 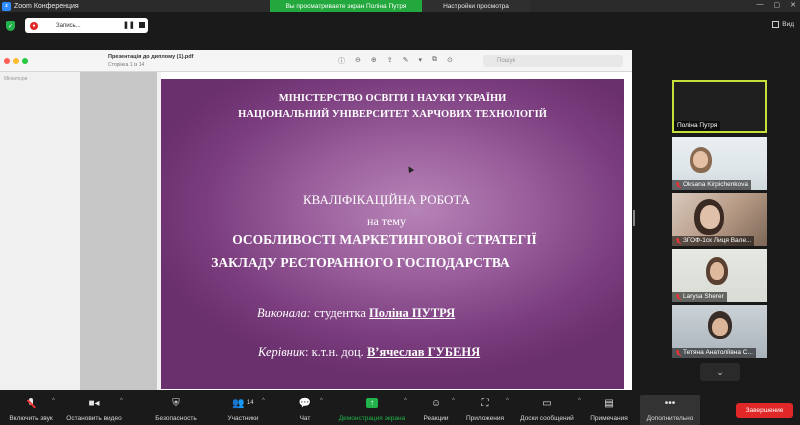 I want to click on participants-count: 14, so click(x=250, y=403).